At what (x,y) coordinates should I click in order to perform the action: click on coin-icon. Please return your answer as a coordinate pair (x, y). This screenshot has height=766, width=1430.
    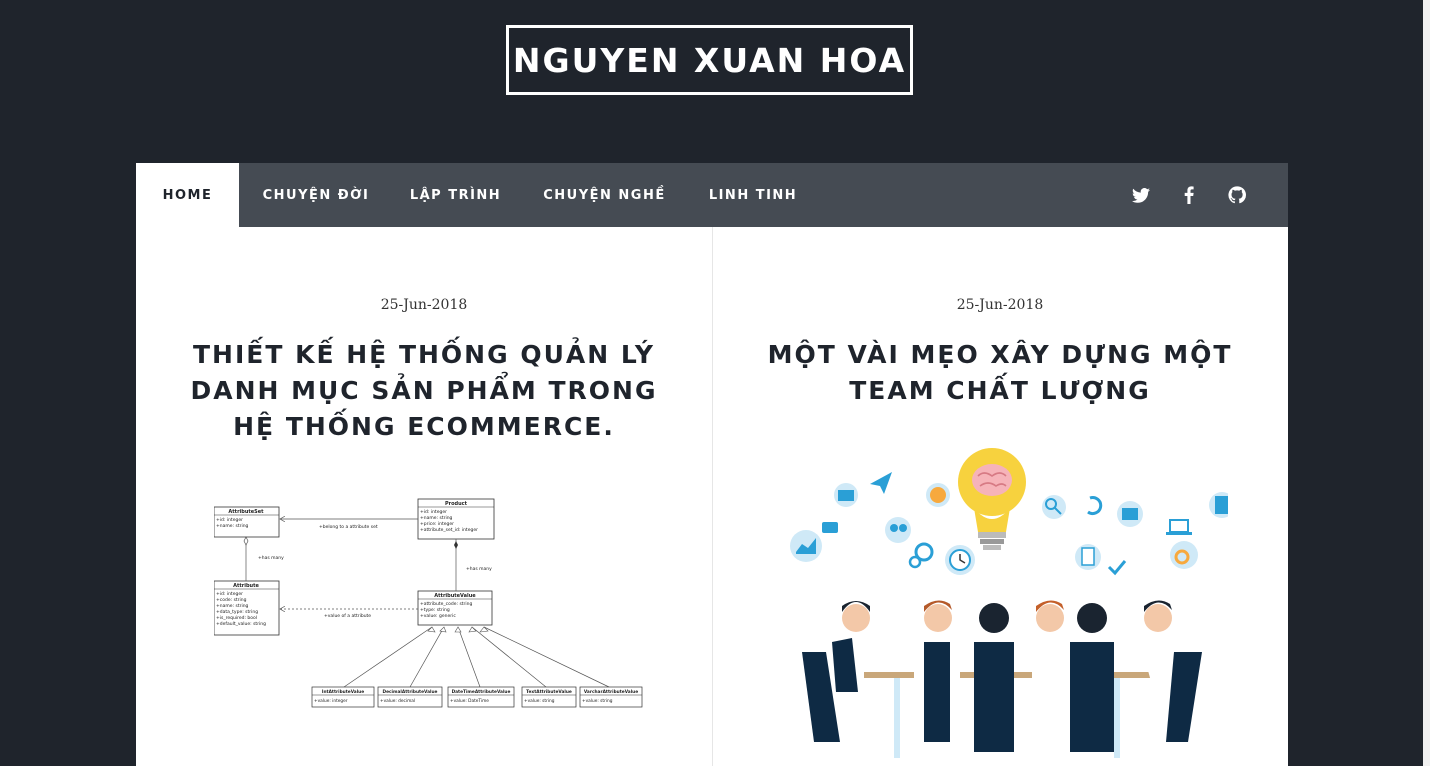
    Looking at the image, I should click on (938, 495).